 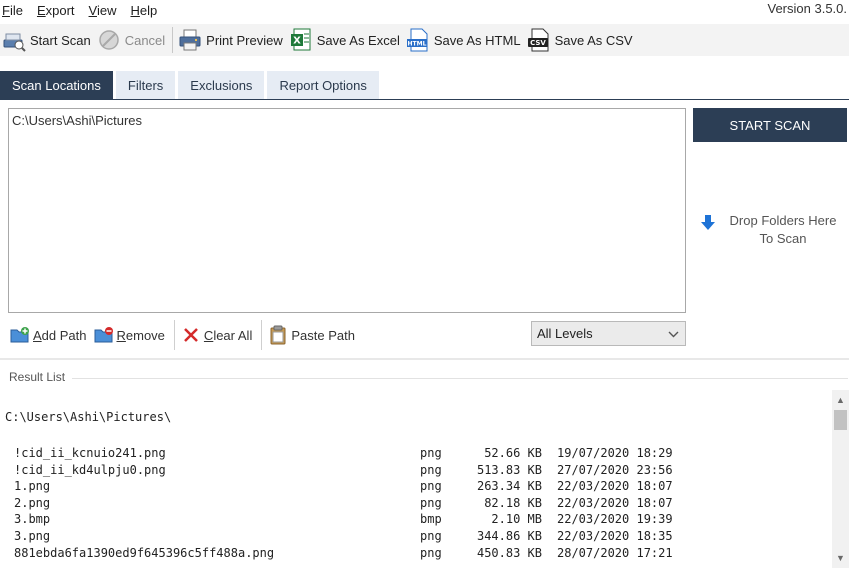 I want to click on path-actions-separator, so click(x=174, y=335).